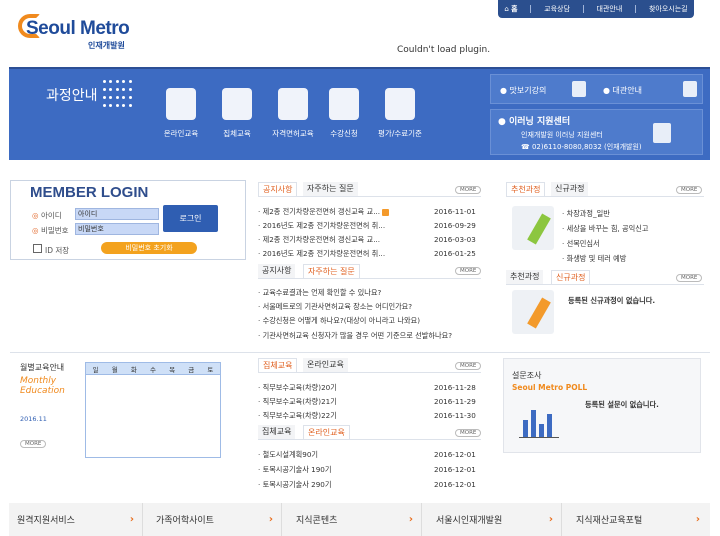 This screenshot has height=536, width=720. Describe the element at coordinates (294, 485) in the screenshot. I see `list-item: · 토목시공기술사 290기` at that location.